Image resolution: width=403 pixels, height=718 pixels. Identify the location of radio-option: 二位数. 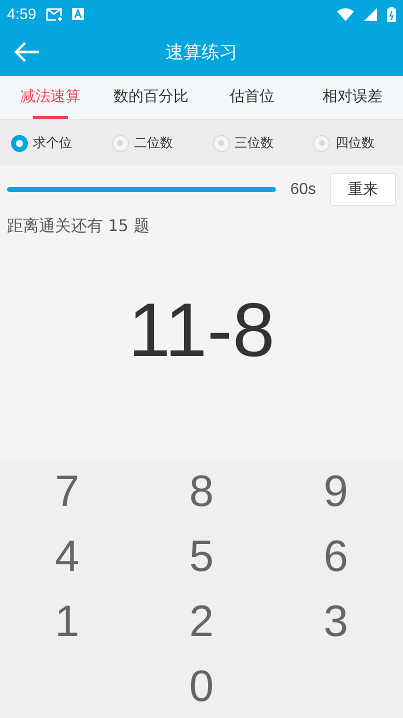
(151, 143).